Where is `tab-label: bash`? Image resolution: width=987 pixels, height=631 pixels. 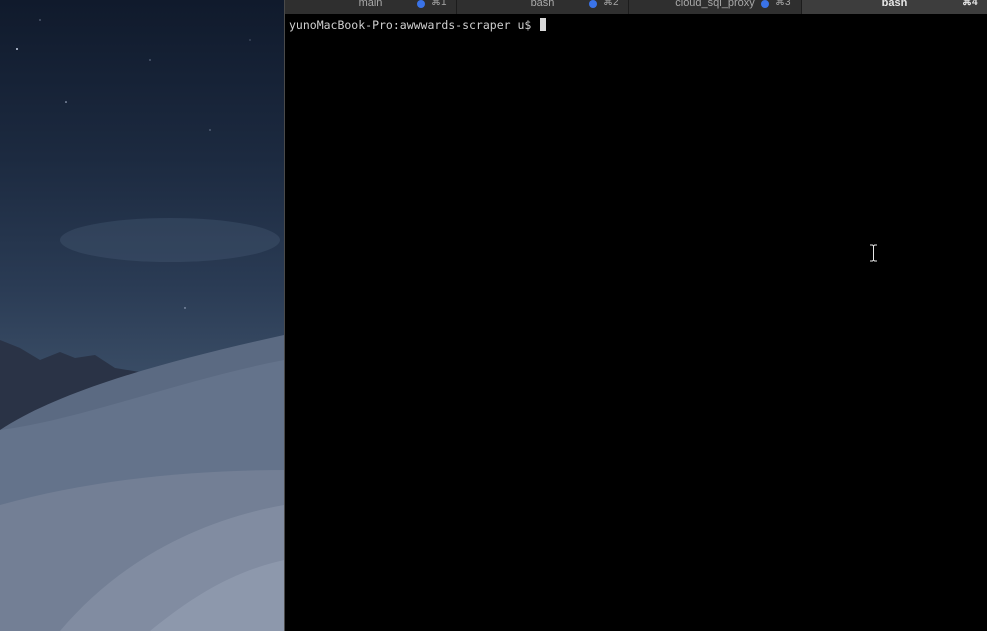 tab-label: bash is located at coordinates (894, 4).